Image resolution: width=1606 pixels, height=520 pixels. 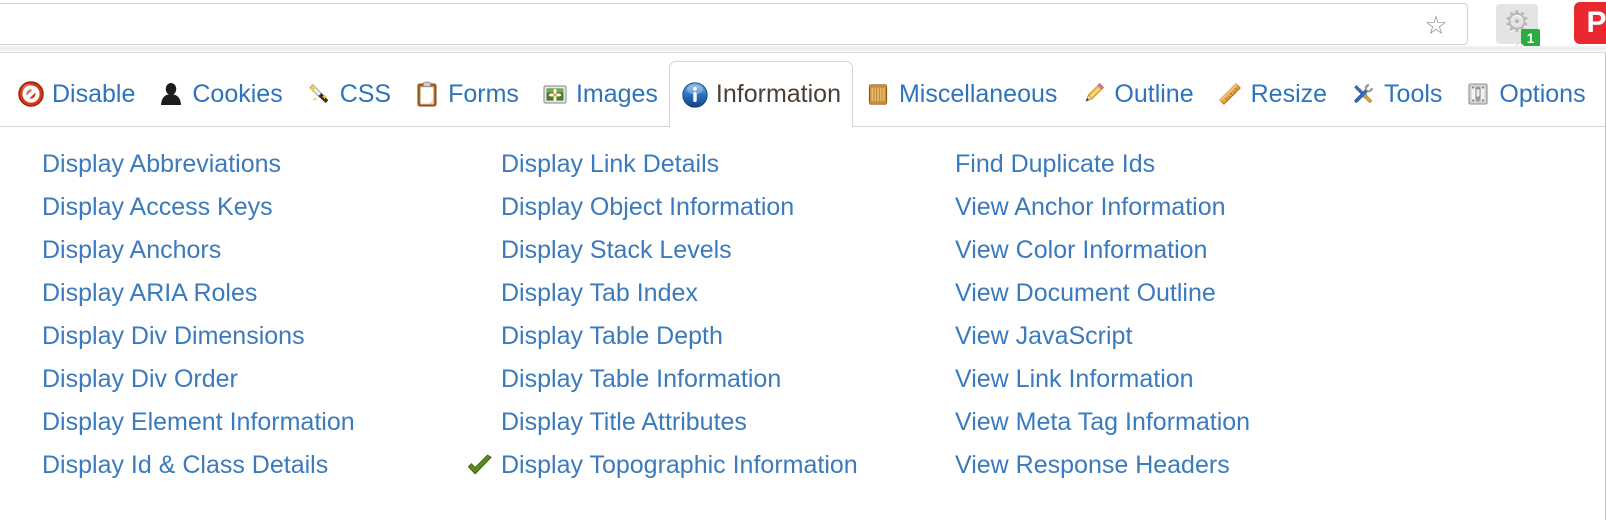 I want to click on user-icon, so click(x=171, y=94).